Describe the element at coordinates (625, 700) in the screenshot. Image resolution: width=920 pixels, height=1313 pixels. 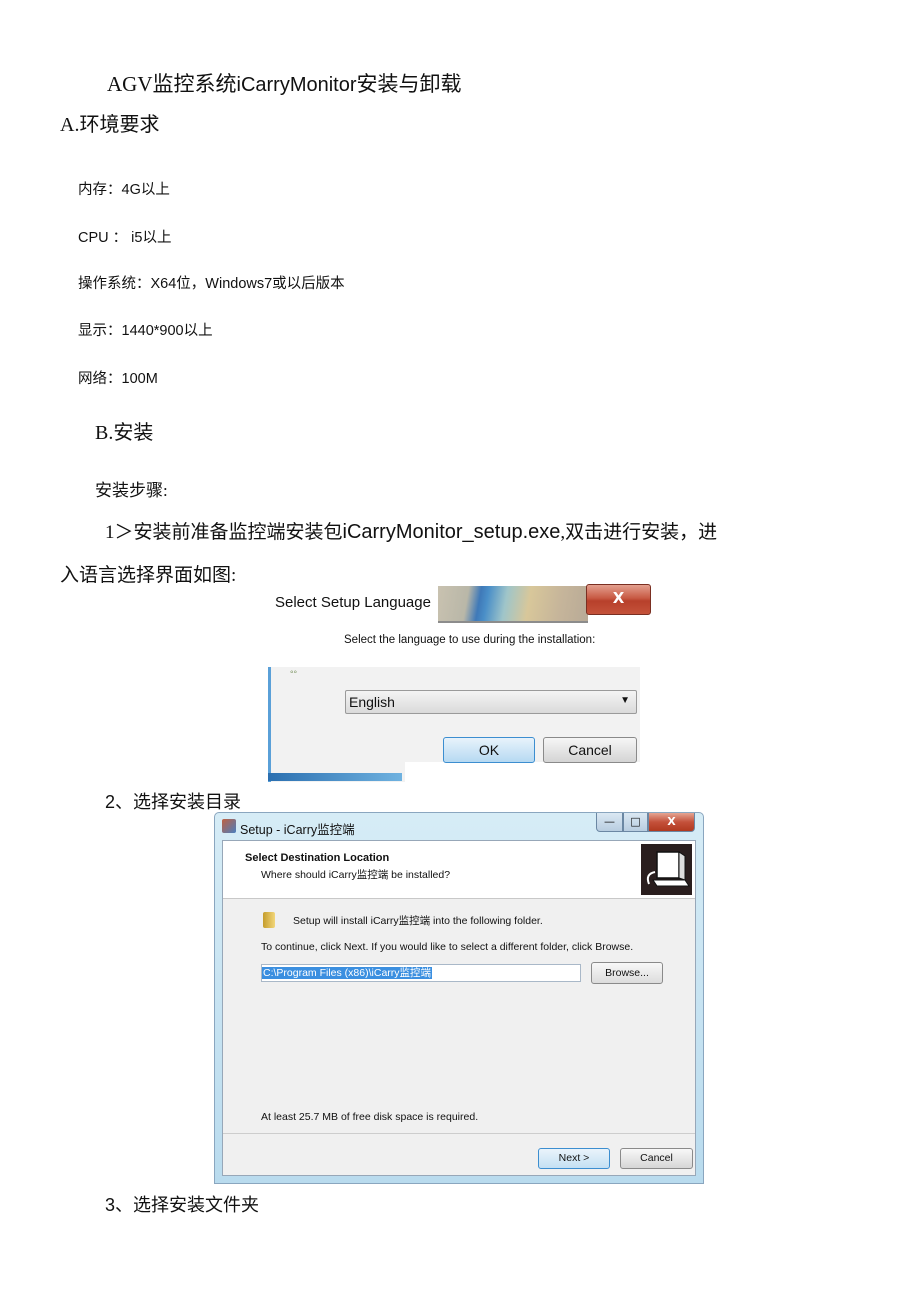
I see `chevron-down-icon: ▼` at that location.